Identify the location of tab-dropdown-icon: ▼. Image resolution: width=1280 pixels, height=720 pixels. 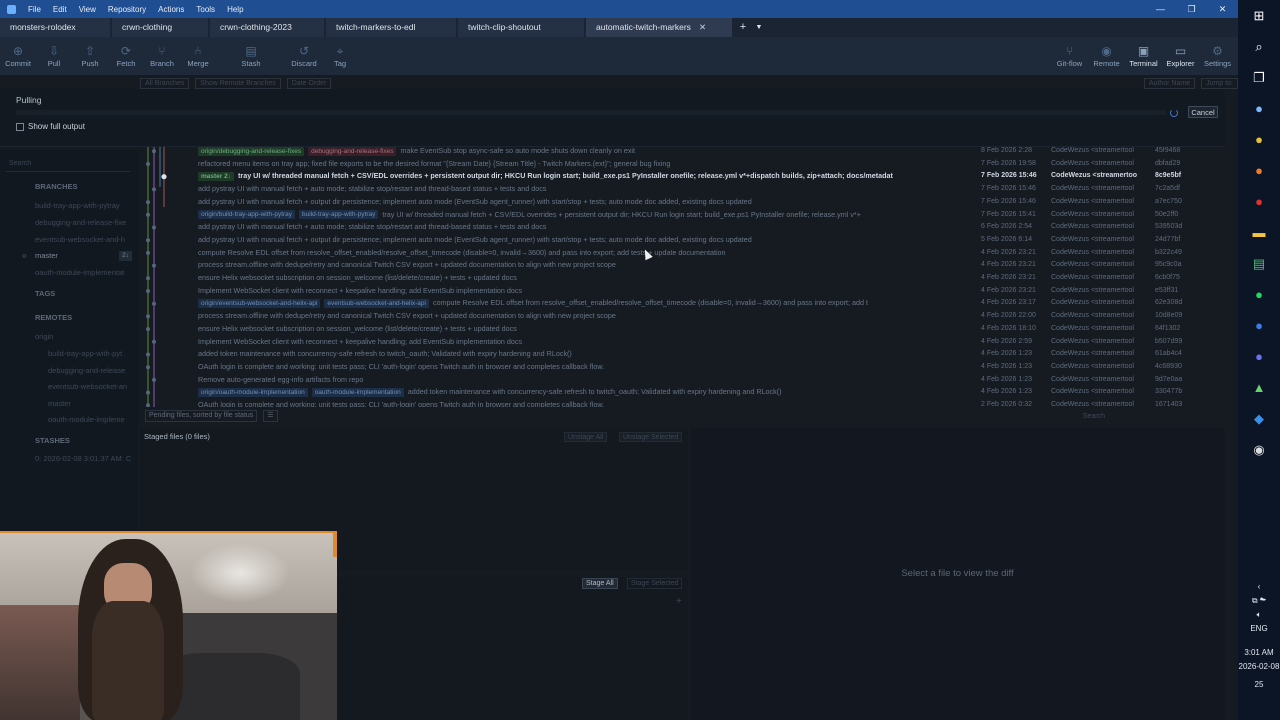
(759, 27).